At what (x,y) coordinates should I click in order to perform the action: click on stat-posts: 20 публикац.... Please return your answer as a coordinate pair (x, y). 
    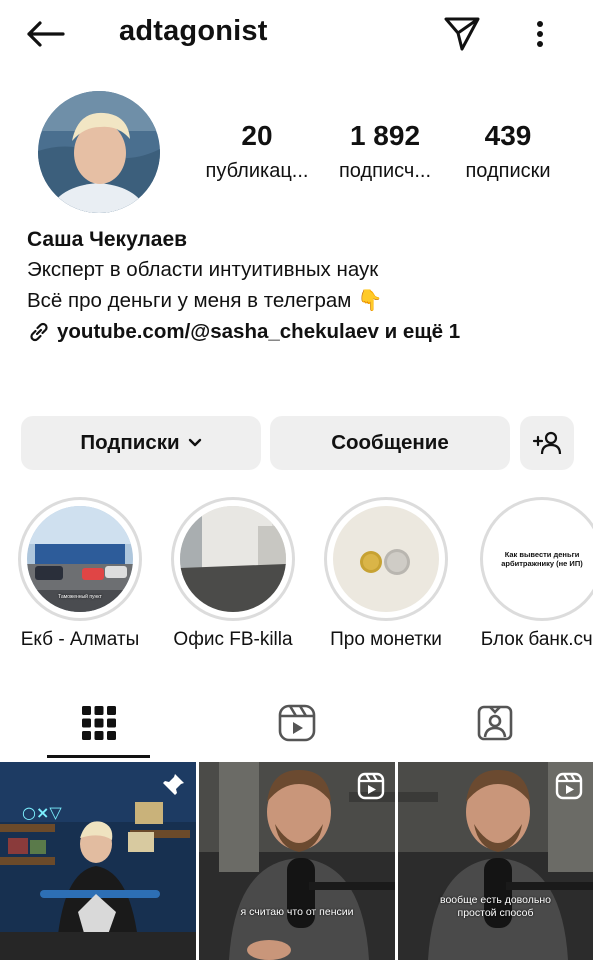
    Looking at the image, I should click on (257, 151).